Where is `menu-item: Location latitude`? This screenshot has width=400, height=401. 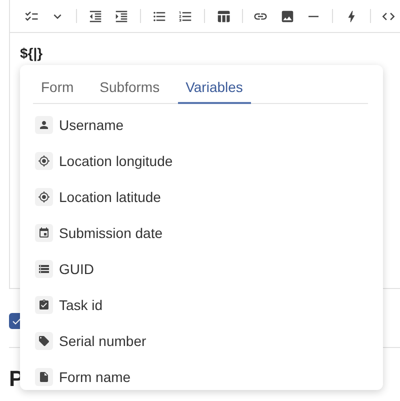 menu-item: Location latitude is located at coordinates (110, 197).